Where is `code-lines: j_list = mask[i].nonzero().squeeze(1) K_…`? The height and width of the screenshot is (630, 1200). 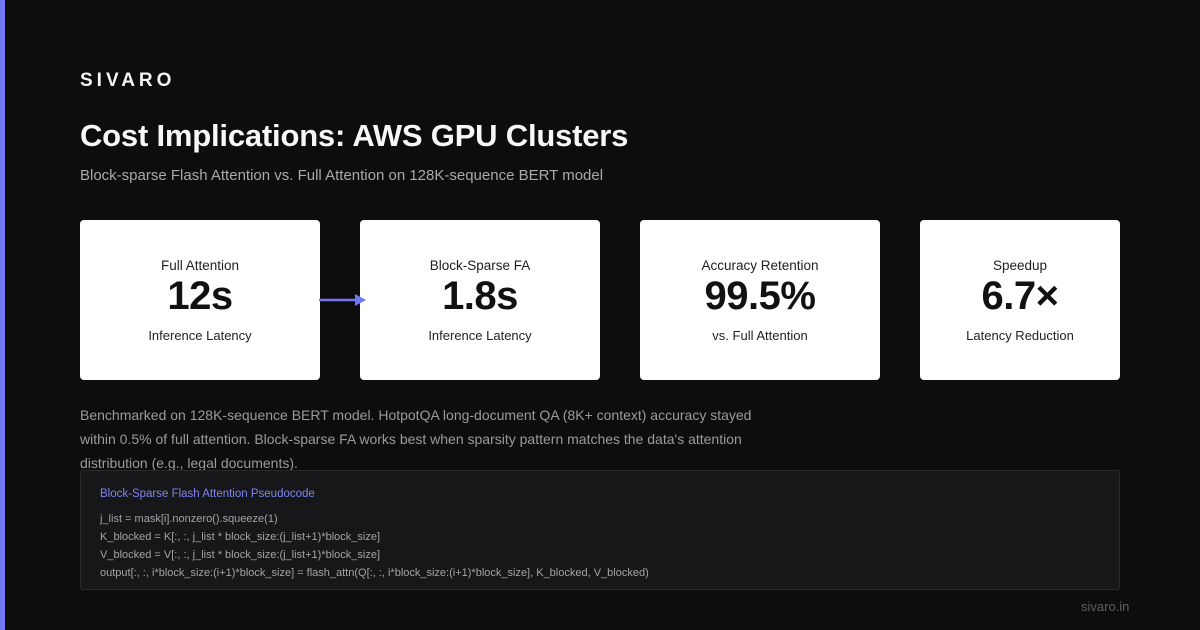 code-lines: j_list = mask[i].nonzero().squeeze(1) K_… is located at coordinates (374, 546).